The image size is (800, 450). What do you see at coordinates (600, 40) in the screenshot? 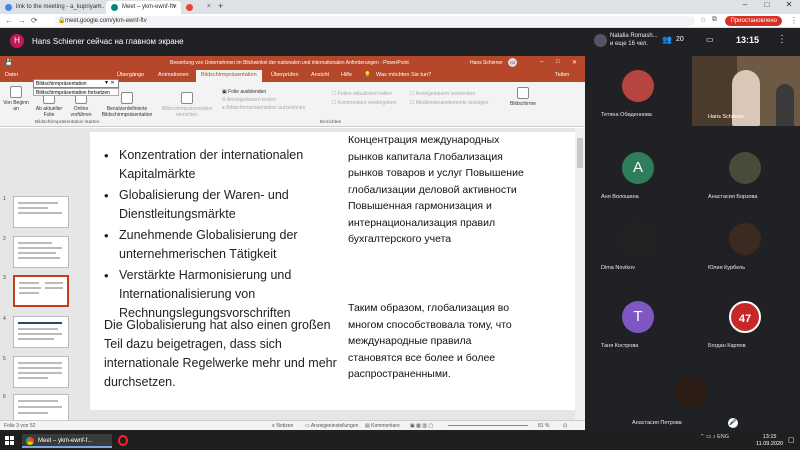
I see `participants-preview-avatar` at bounding box center [600, 40].